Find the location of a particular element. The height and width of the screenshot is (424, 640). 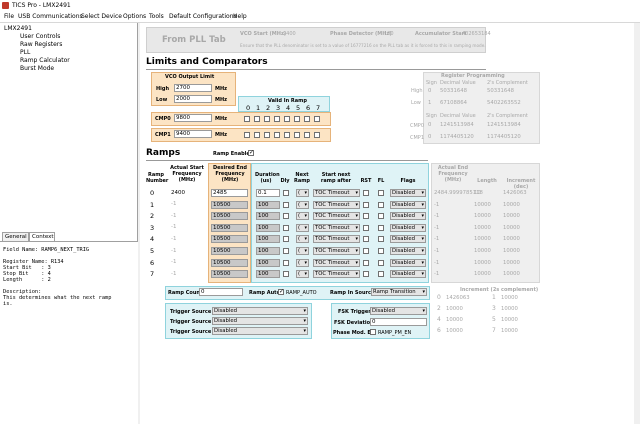

ramp-3-flags-select: Disabled is located at coordinates (408, 227).